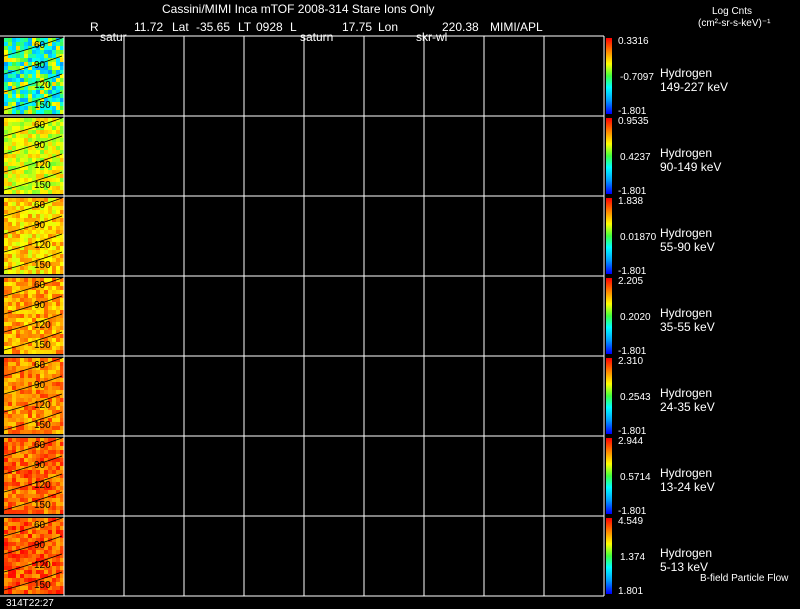 The height and width of the screenshot is (609, 800). I want to click on thumbnail-tick-label: 60, so click(40, 525).